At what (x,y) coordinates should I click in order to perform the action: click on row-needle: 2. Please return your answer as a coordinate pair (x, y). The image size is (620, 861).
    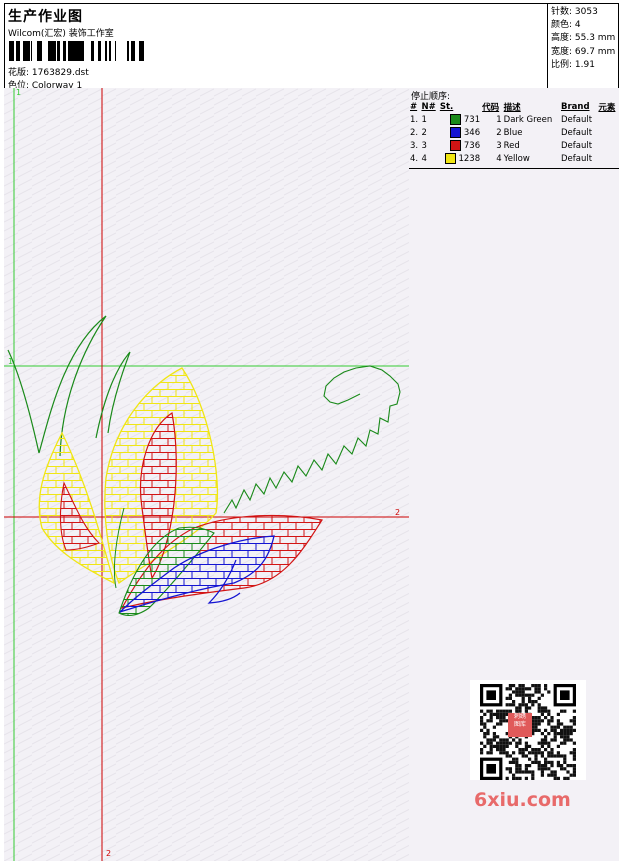
    Looking at the image, I should click on (424, 132).